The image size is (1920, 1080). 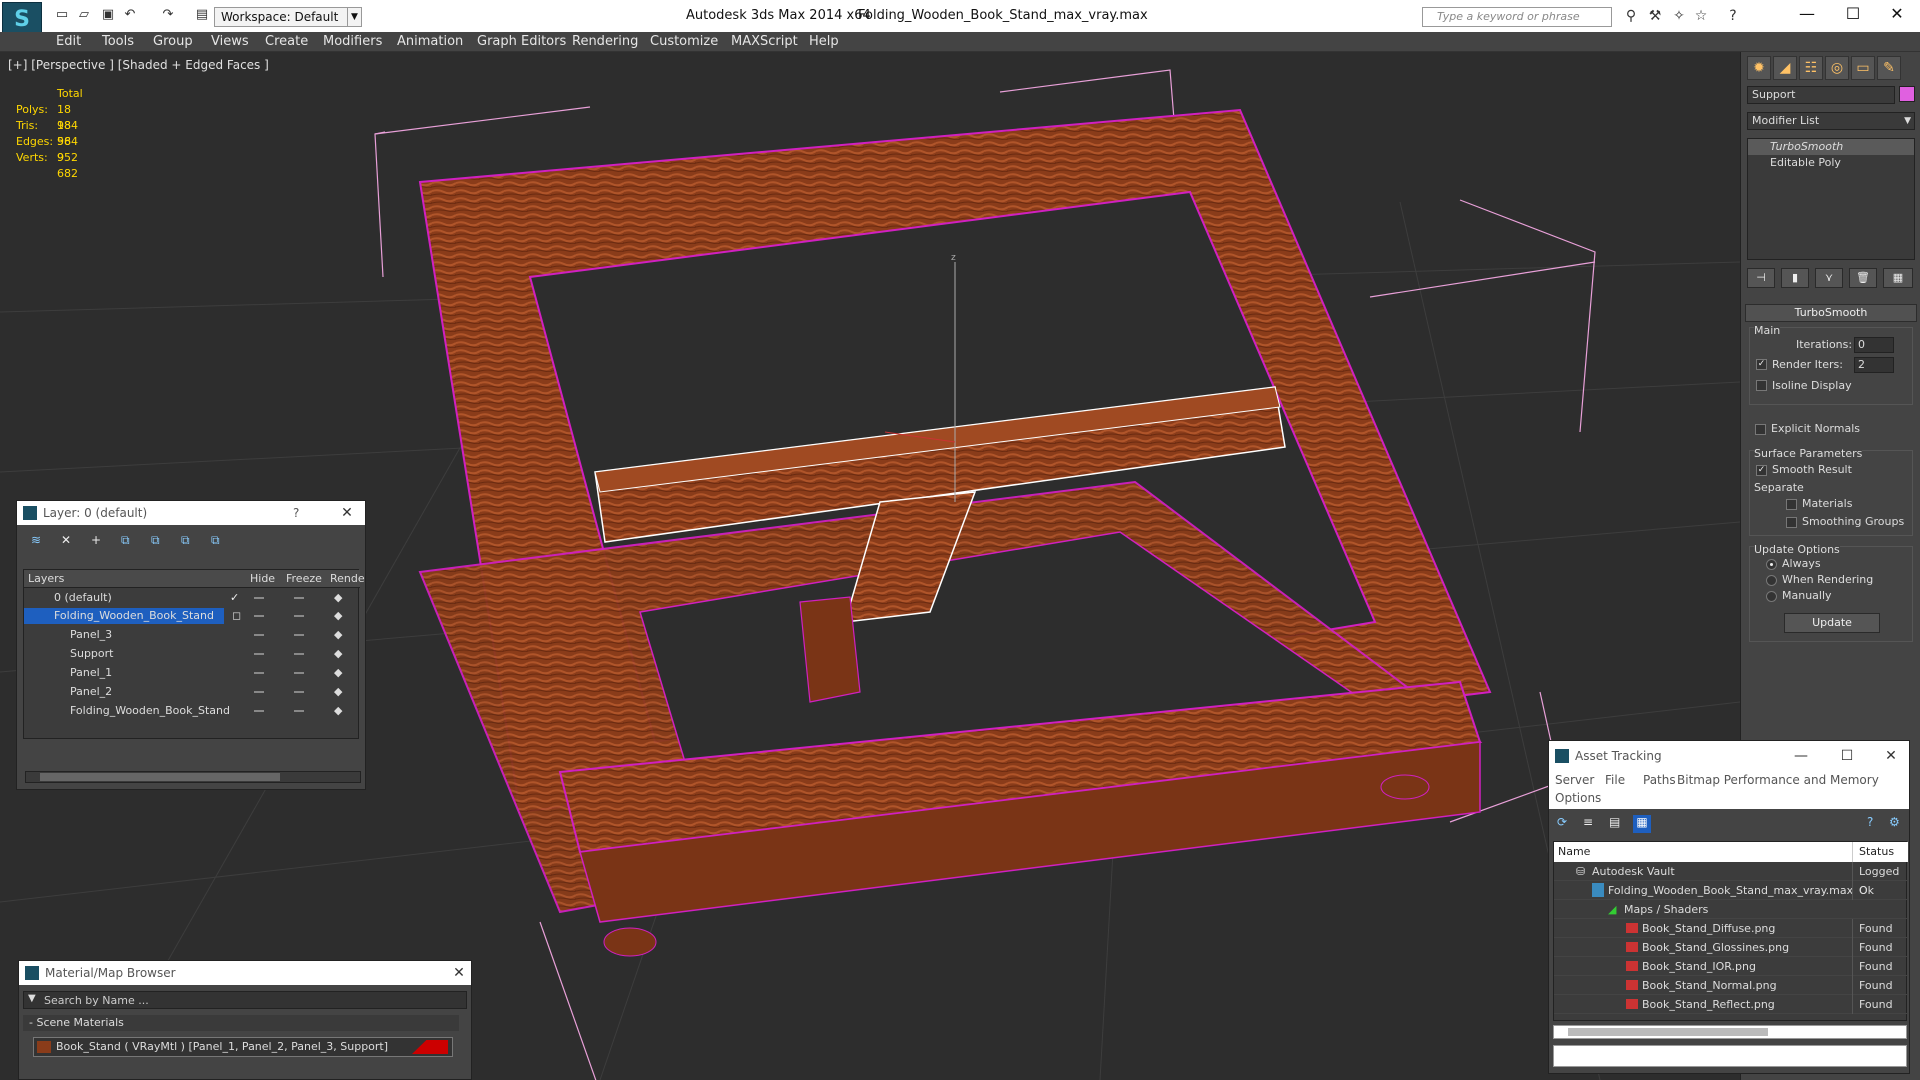 What do you see at coordinates (288, 17) in the screenshot?
I see `workspace-dropdown: Workspace: Default ▼` at bounding box center [288, 17].